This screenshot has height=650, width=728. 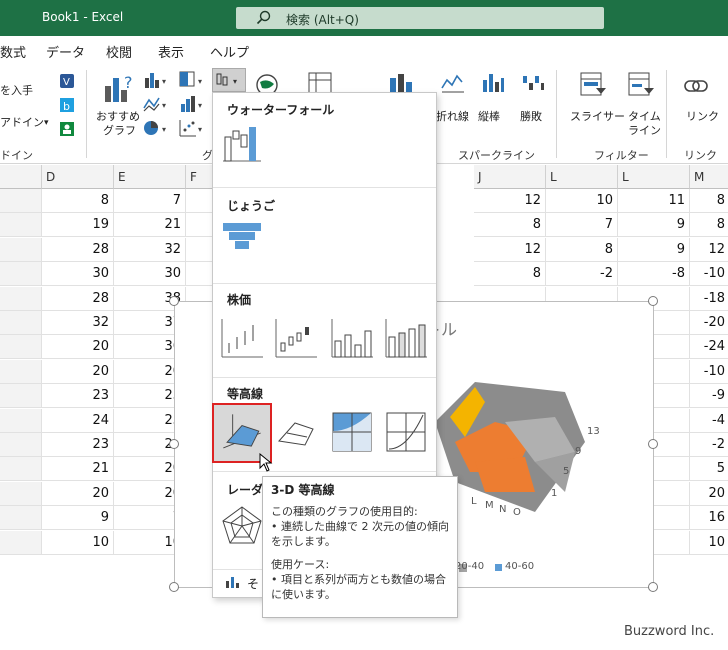 I want to click on menu-review: 校閲, so click(x=119, y=51).